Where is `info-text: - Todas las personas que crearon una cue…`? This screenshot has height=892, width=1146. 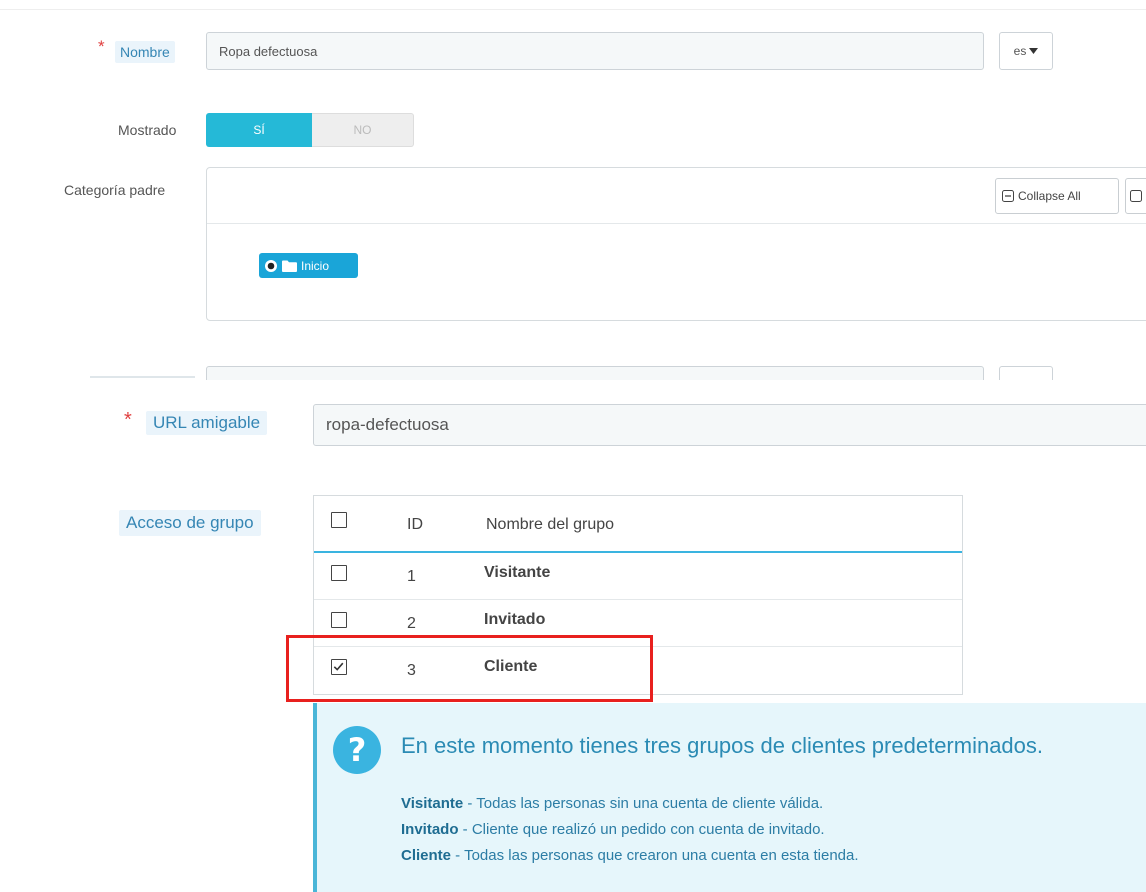
info-text: - Todas las personas que crearon una cue… is located at coordinates (655, 855).